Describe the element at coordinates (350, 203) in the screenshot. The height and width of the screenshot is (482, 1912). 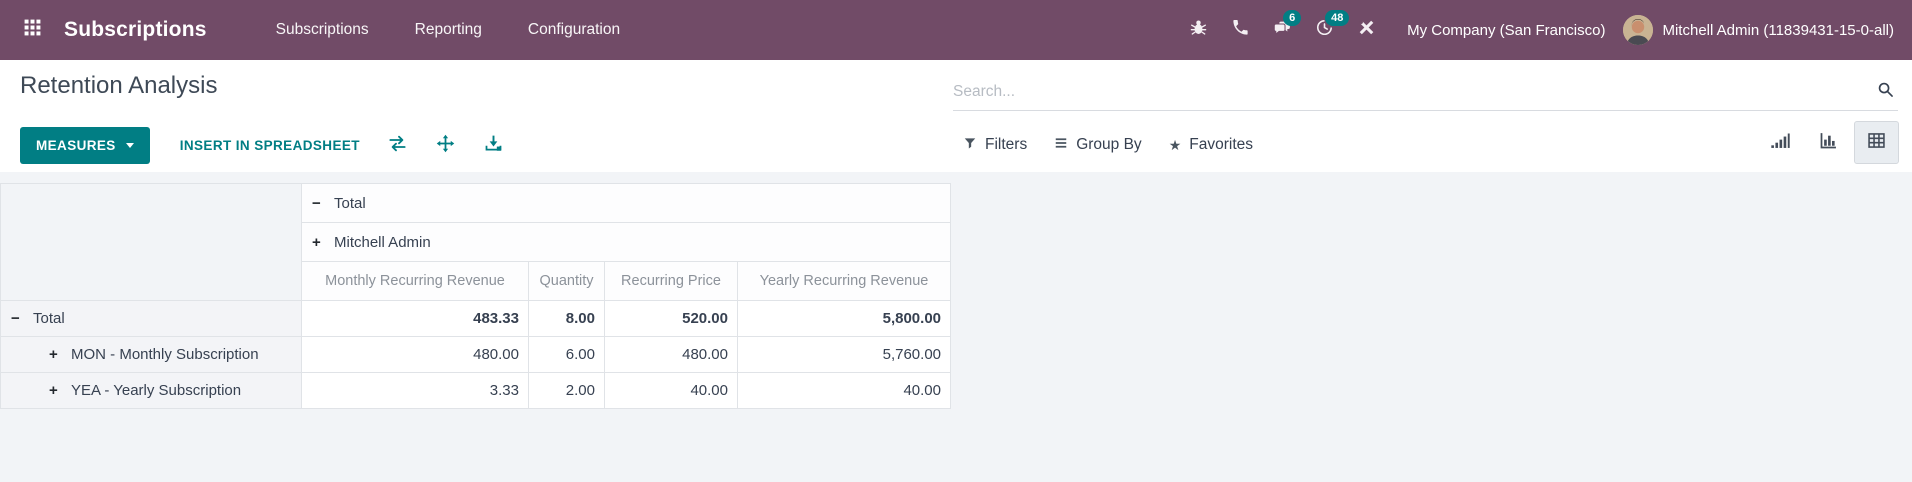
I see `col-total-label: Total` at that location.